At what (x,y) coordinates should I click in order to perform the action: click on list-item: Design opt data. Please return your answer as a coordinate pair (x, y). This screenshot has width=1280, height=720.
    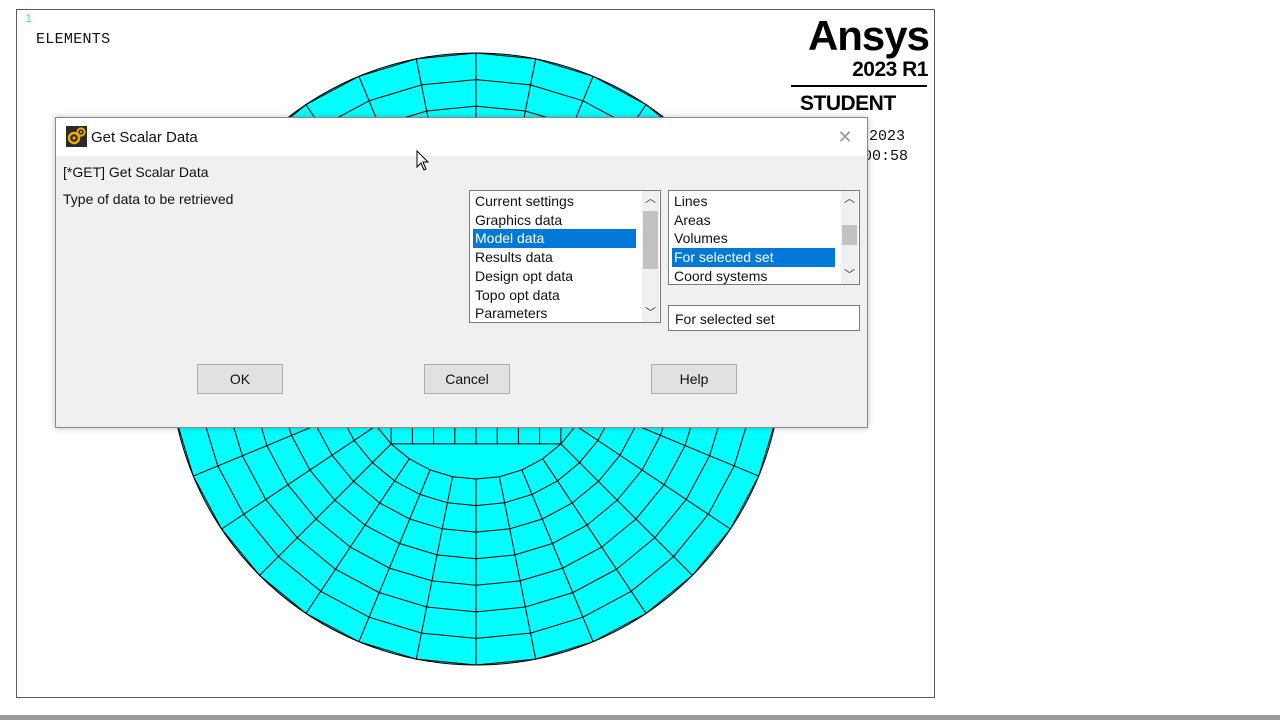
    Looking at the image, I should click on (554, 276).